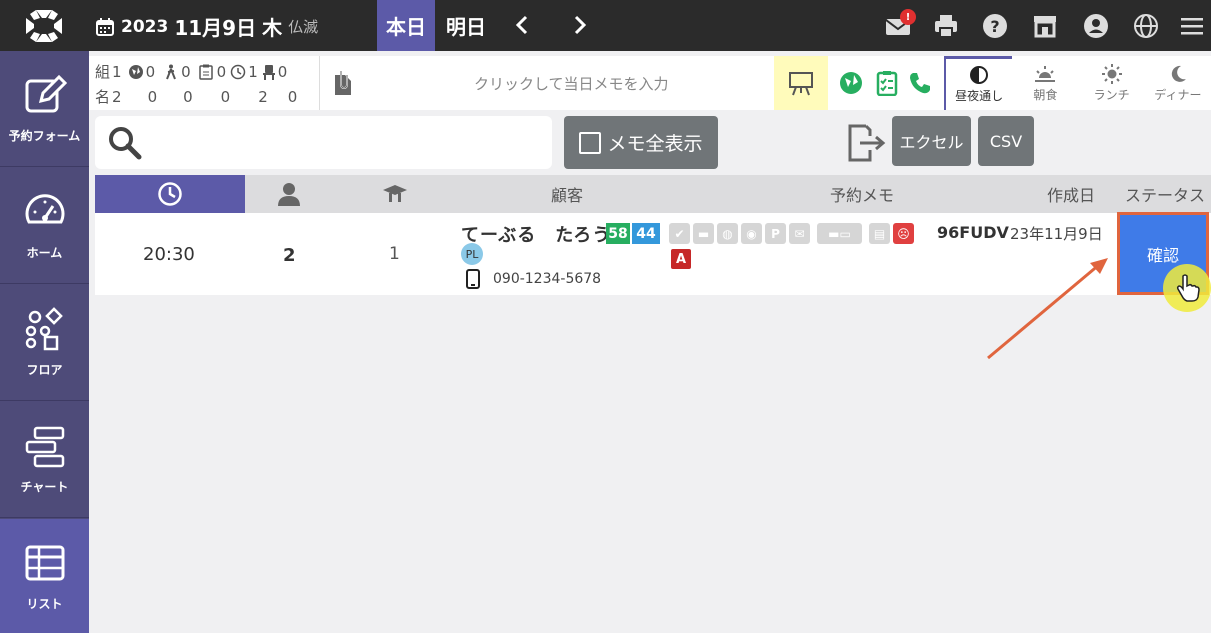 The width and height of the screenshot is (1211, 633). I want to click on checkbox-icon, so click(590, 142).